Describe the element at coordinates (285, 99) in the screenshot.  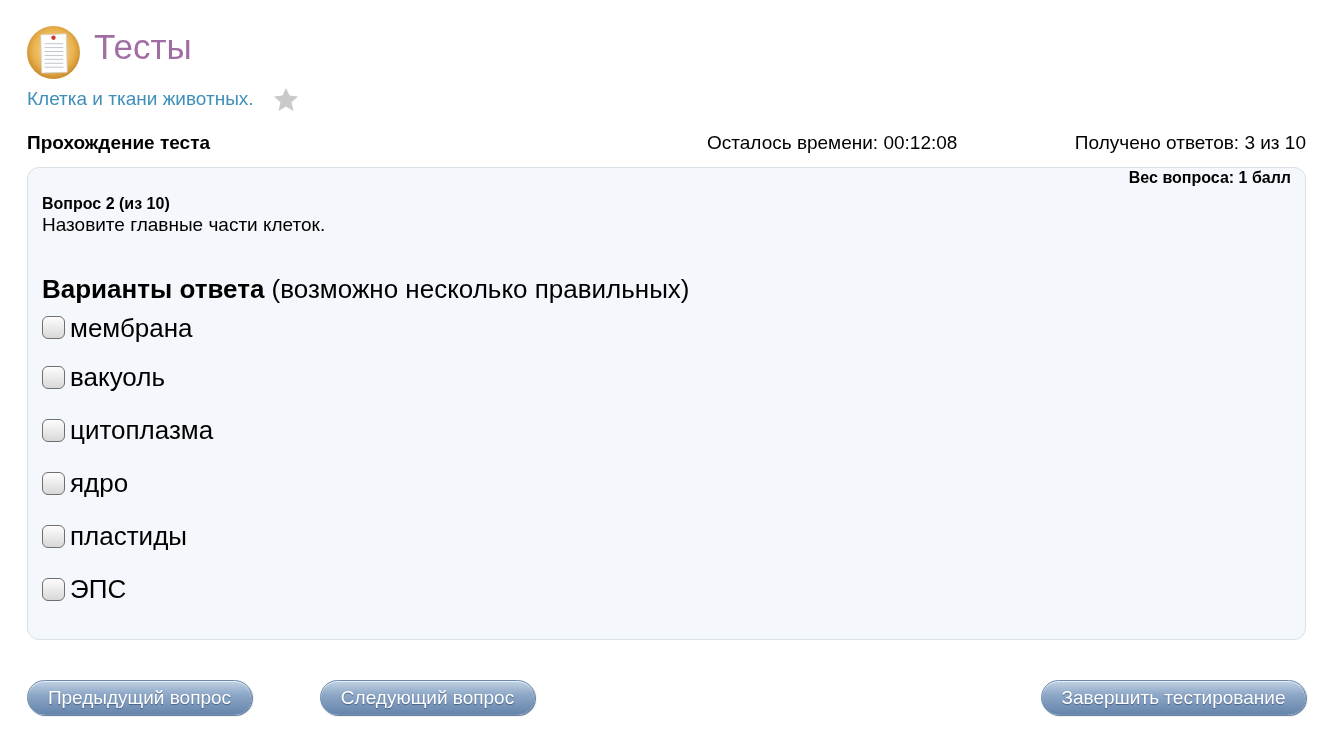
I see `star-icon` at that location.